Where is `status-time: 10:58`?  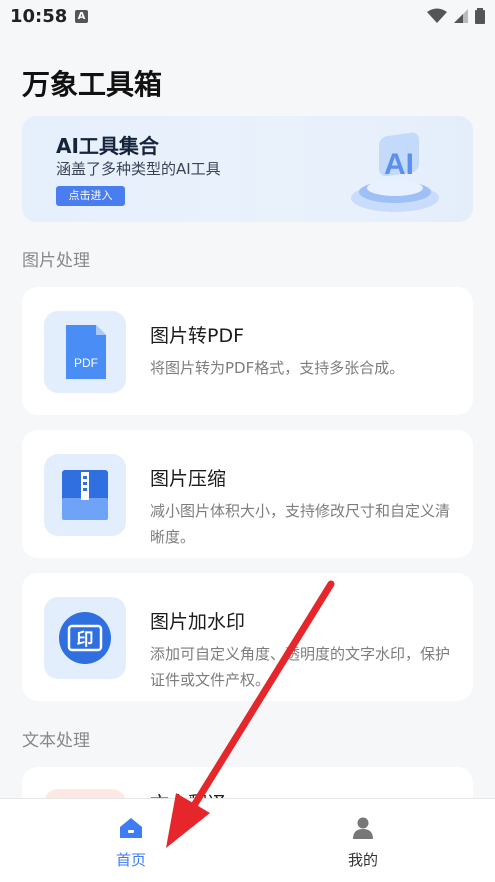 status-time: 10:58 is located at coordinates (39, 16).